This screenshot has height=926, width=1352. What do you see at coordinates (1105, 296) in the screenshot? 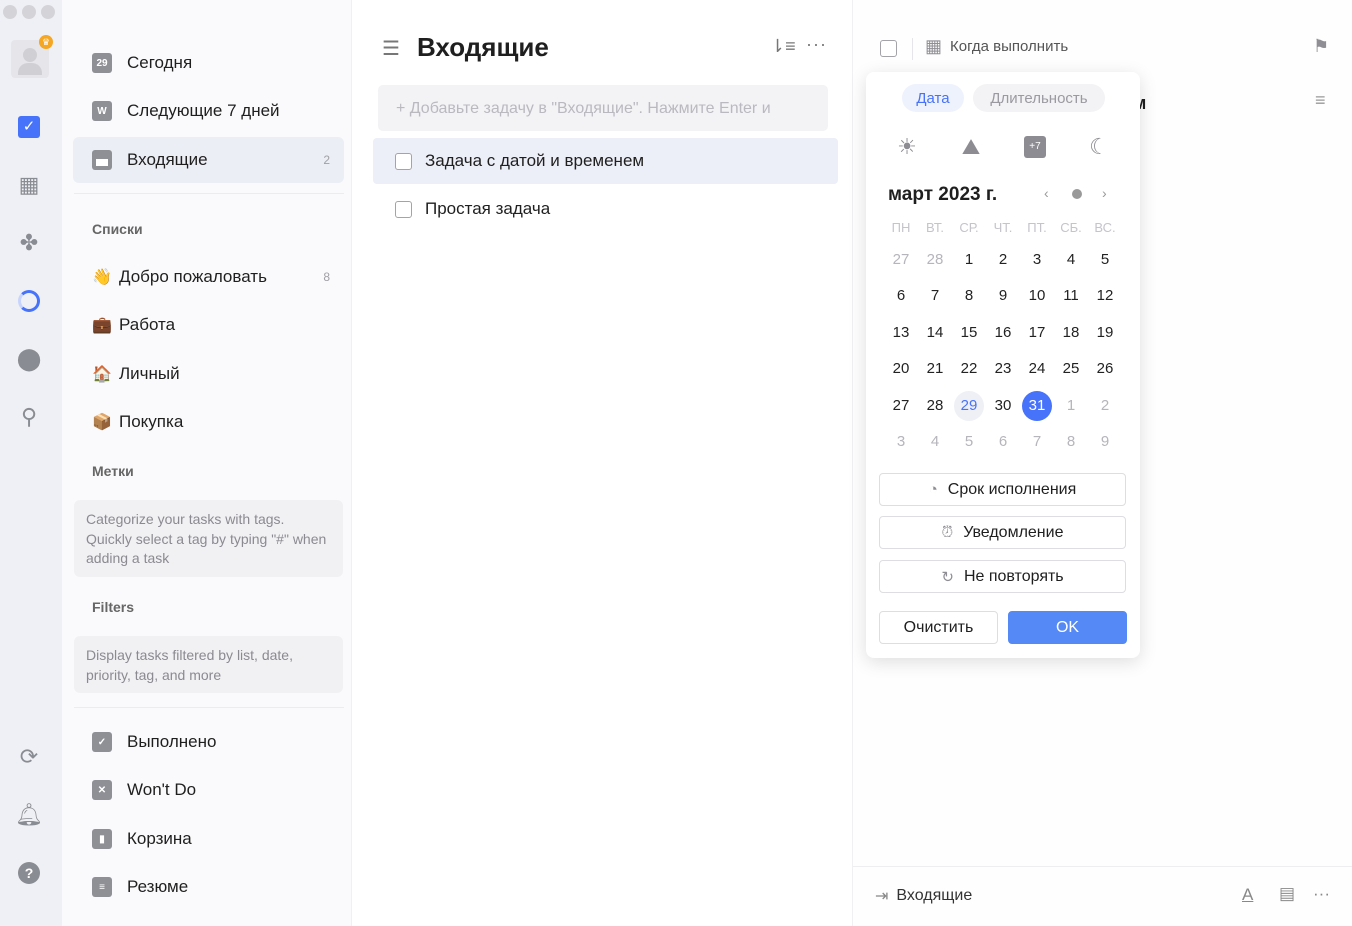
I see `calendar-day: 12` at bounding box center [1105, 296].